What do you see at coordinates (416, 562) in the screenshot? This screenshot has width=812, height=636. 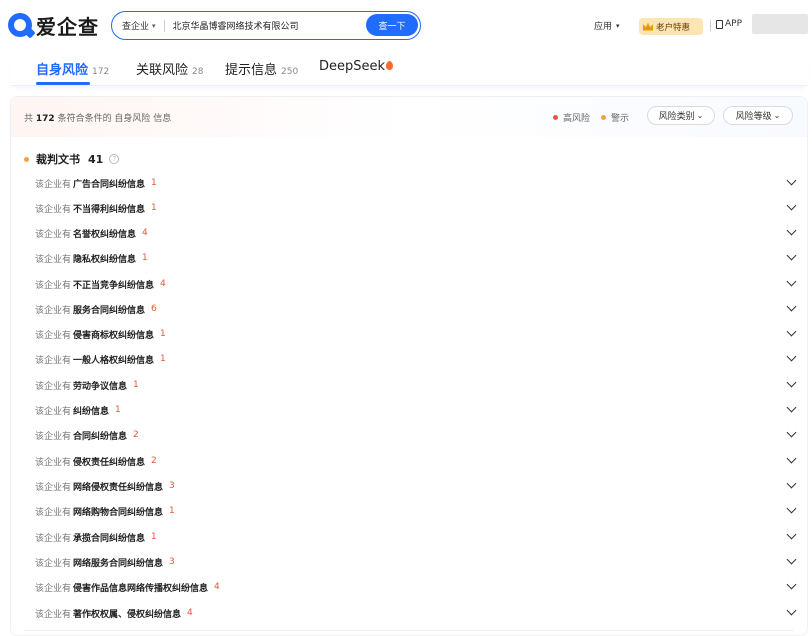 I see `list-item: 该企业有 网络服务合同纠纷信息 3` at bounding box center [416, 562].